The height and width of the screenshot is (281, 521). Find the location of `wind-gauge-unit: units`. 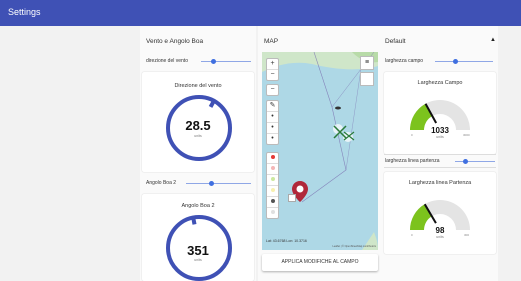

wind-gauge-unit: units is located at coordinates (198, 136).